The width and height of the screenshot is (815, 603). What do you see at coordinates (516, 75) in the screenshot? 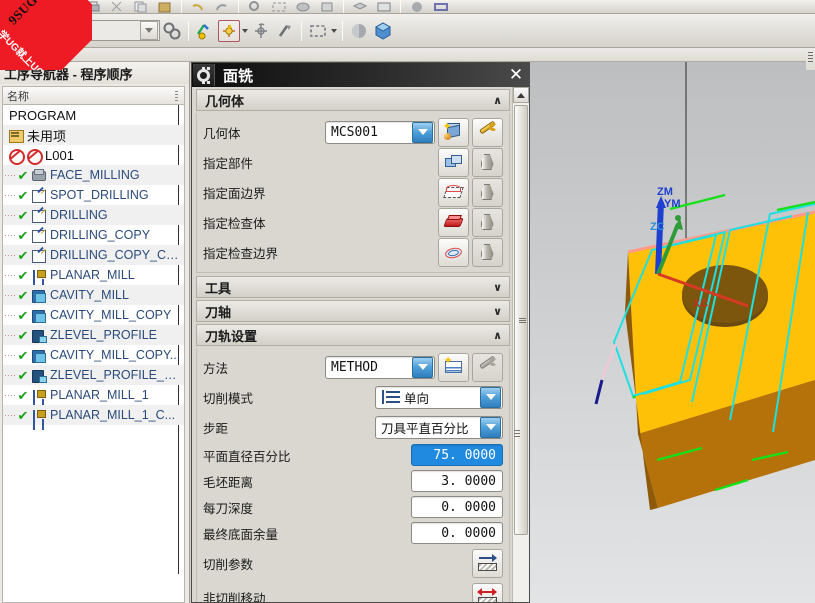
I see `close-icon: ✕` at bounding box center [516, 75].